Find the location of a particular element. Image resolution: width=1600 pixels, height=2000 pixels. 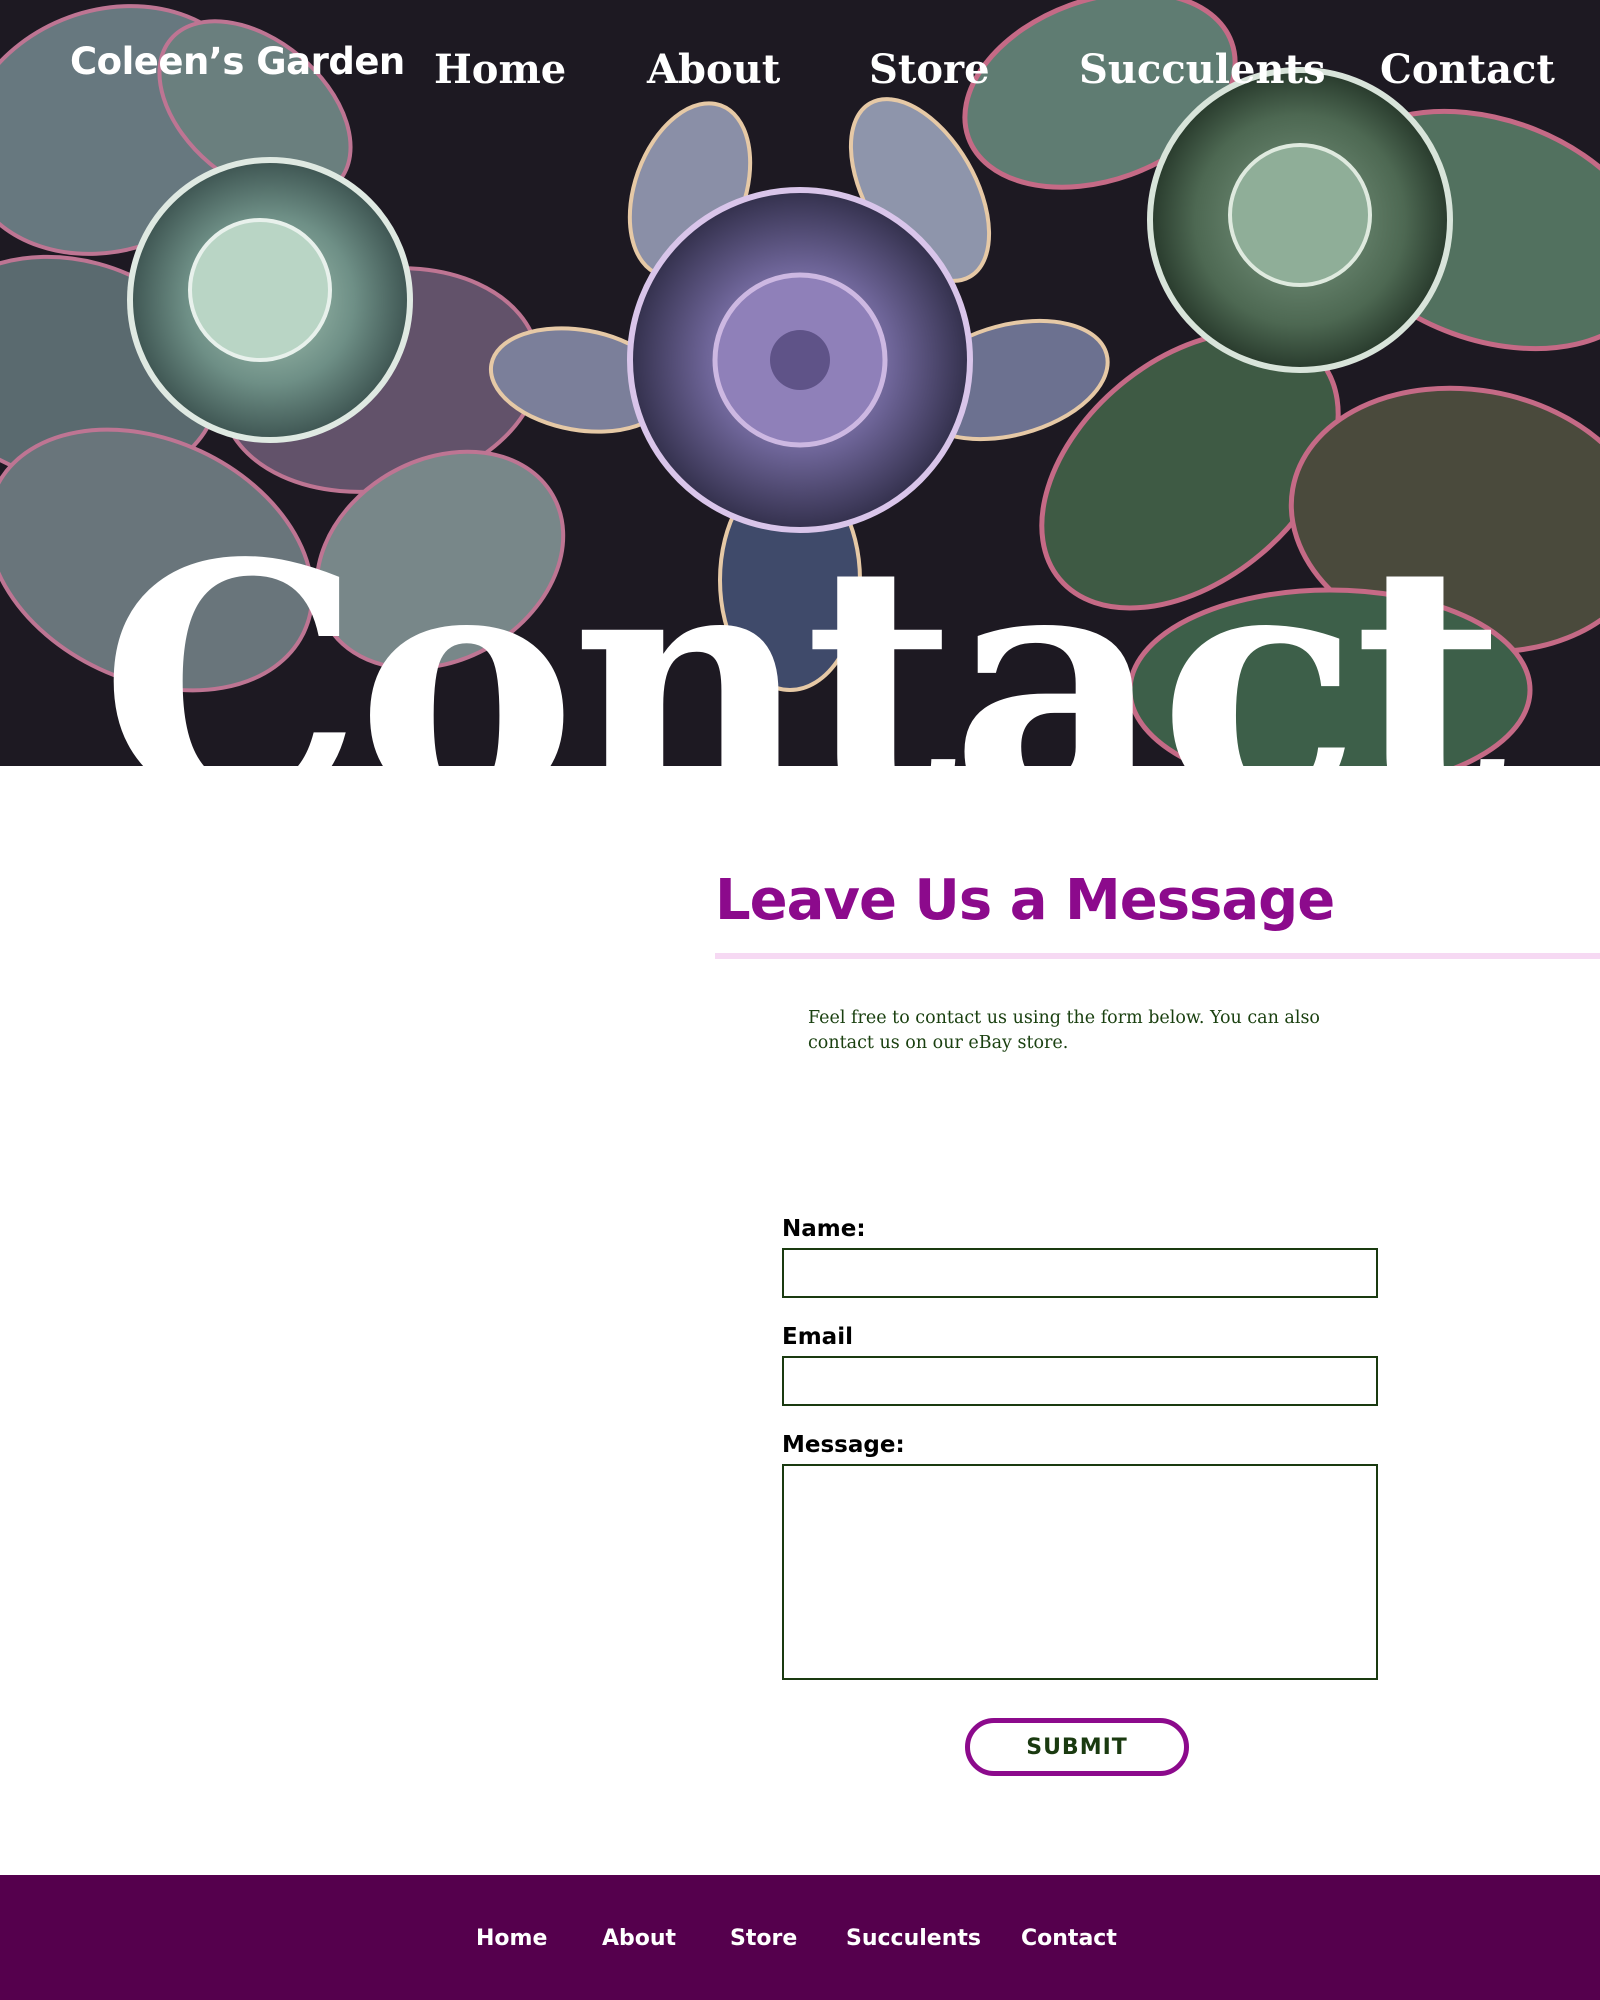

email-input is located at coordinates (1080, 1381).